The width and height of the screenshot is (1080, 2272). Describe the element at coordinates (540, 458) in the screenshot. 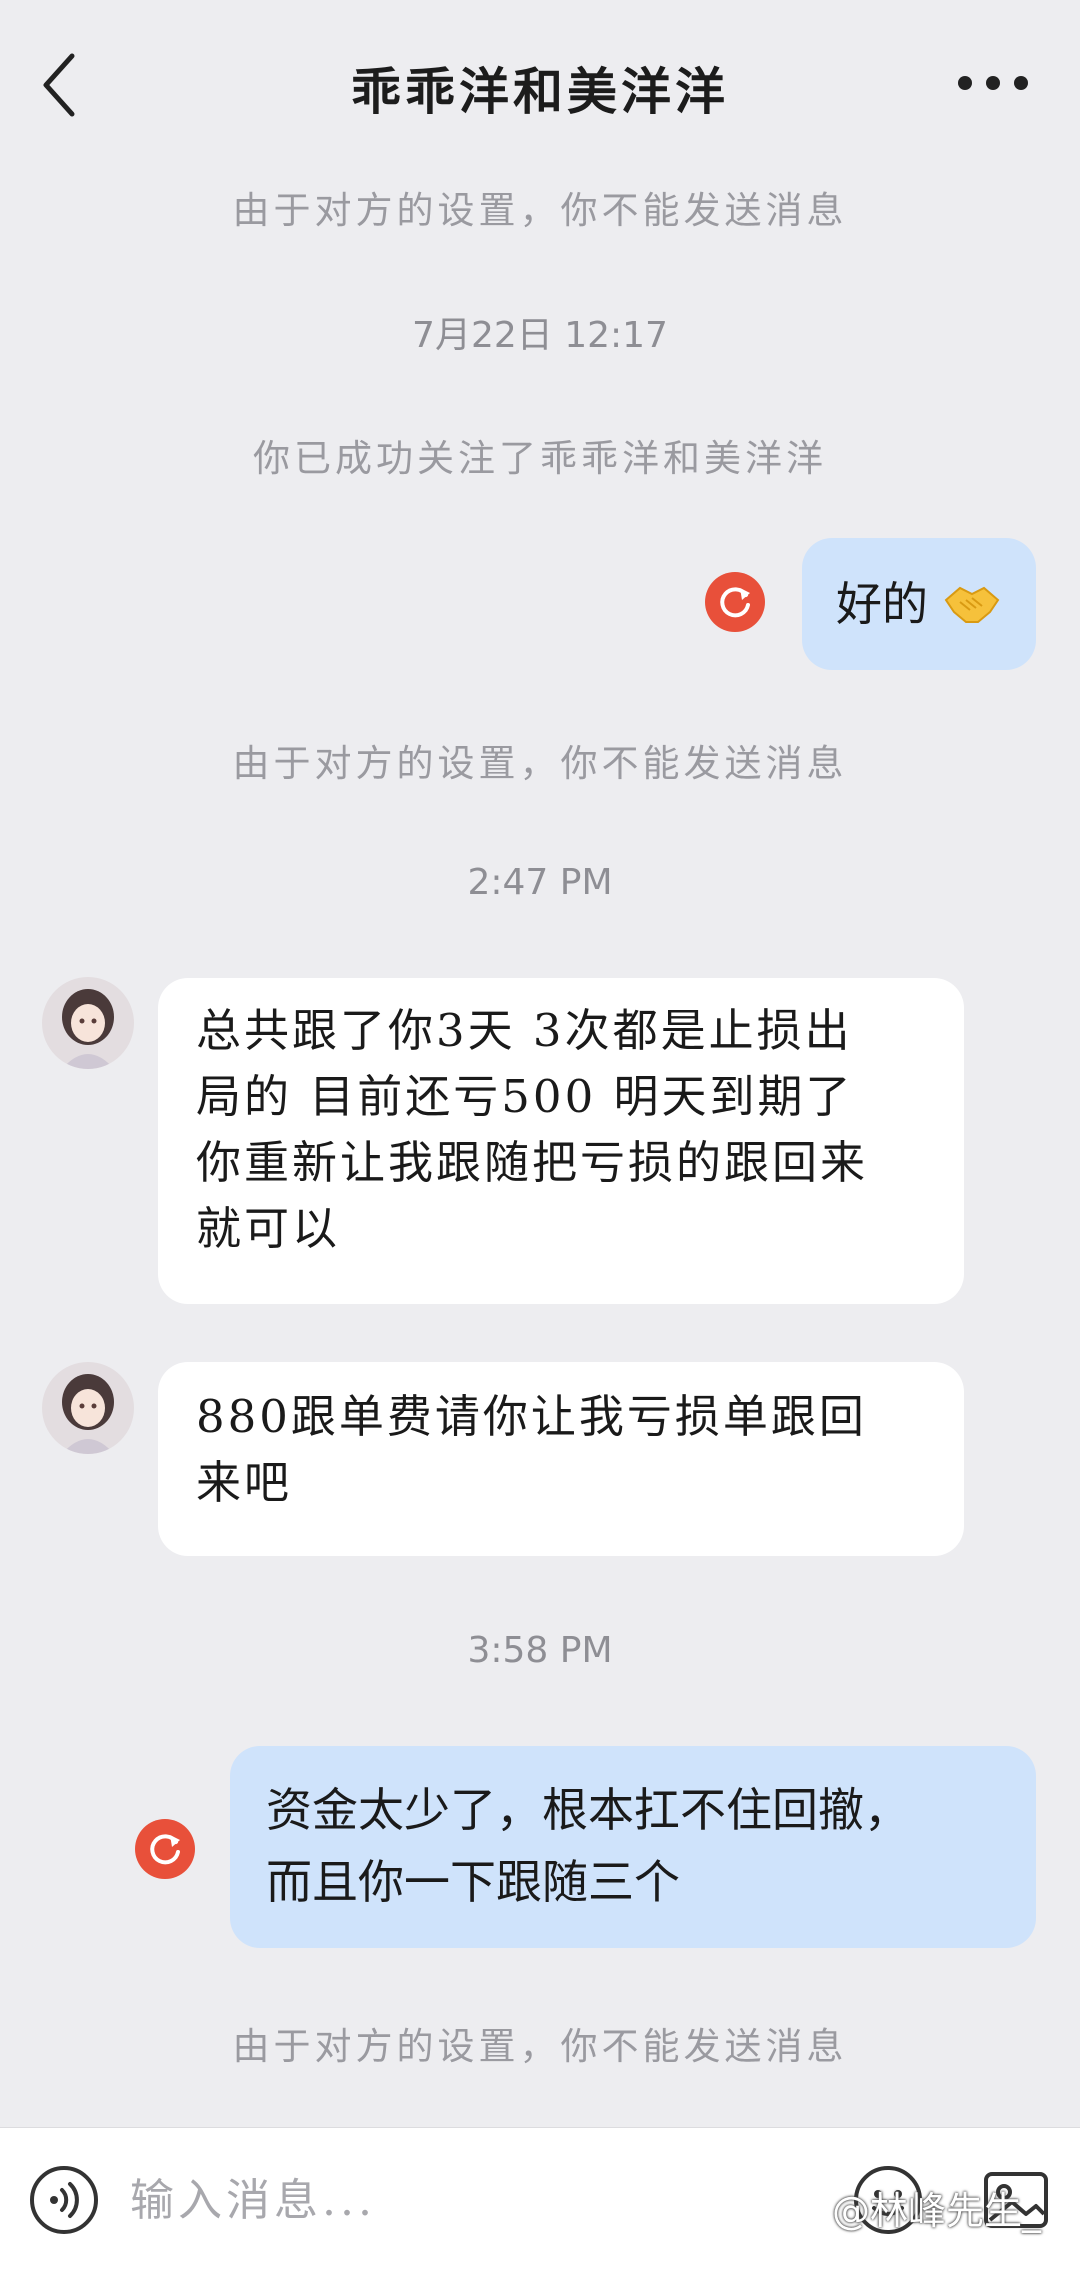

I see `system-notice-followed: 你已成功关注了乖乖洋和美洋洋` at that location.